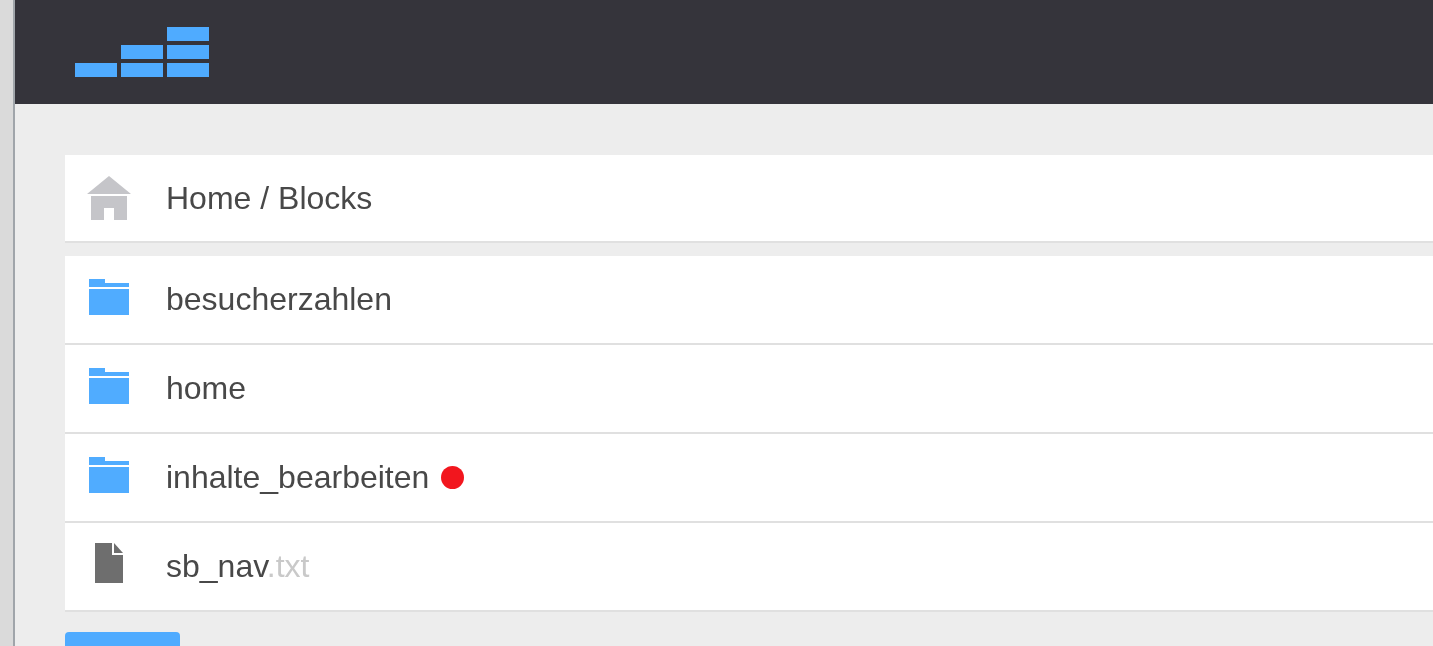  Describe the element at coordinates (142, 52) in the screenshot. I see `stacked-blocks-logo-icon` at that location.